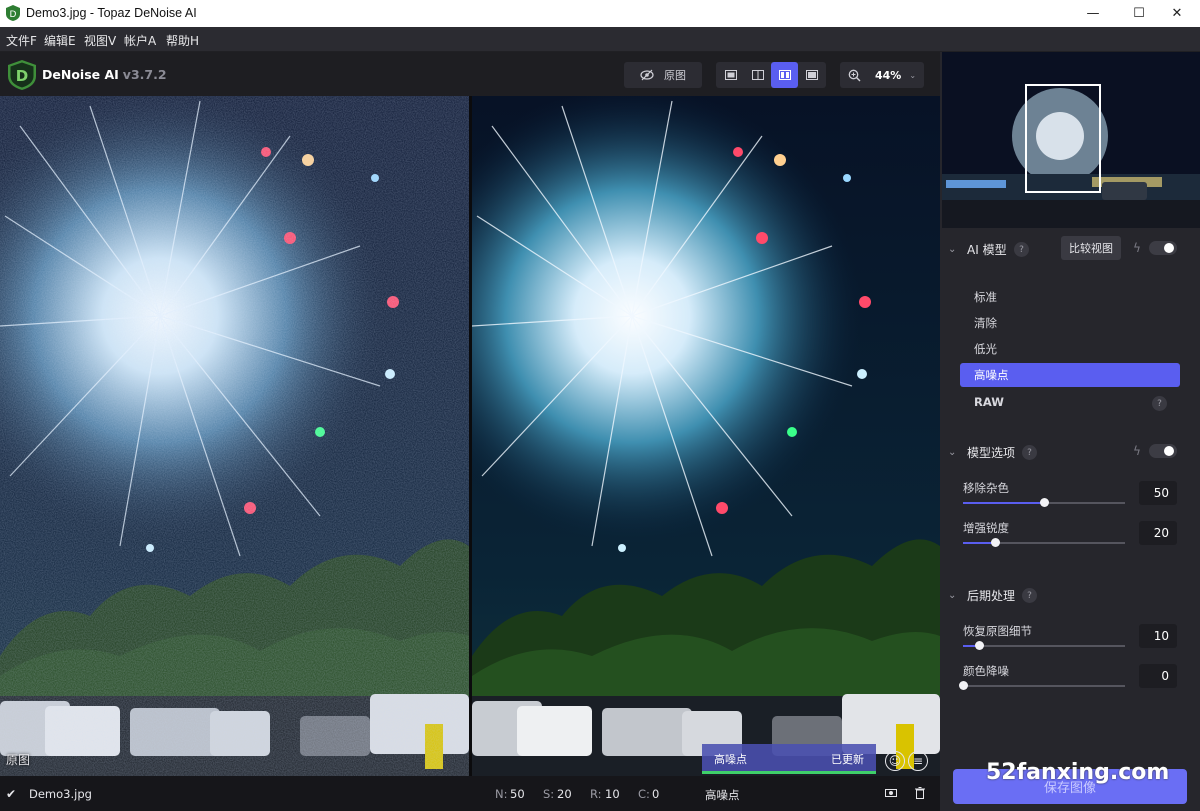  Describe the element at coordinates (675, 75) in the screenshot. I see `original-toggle-label: 原图` at that location.